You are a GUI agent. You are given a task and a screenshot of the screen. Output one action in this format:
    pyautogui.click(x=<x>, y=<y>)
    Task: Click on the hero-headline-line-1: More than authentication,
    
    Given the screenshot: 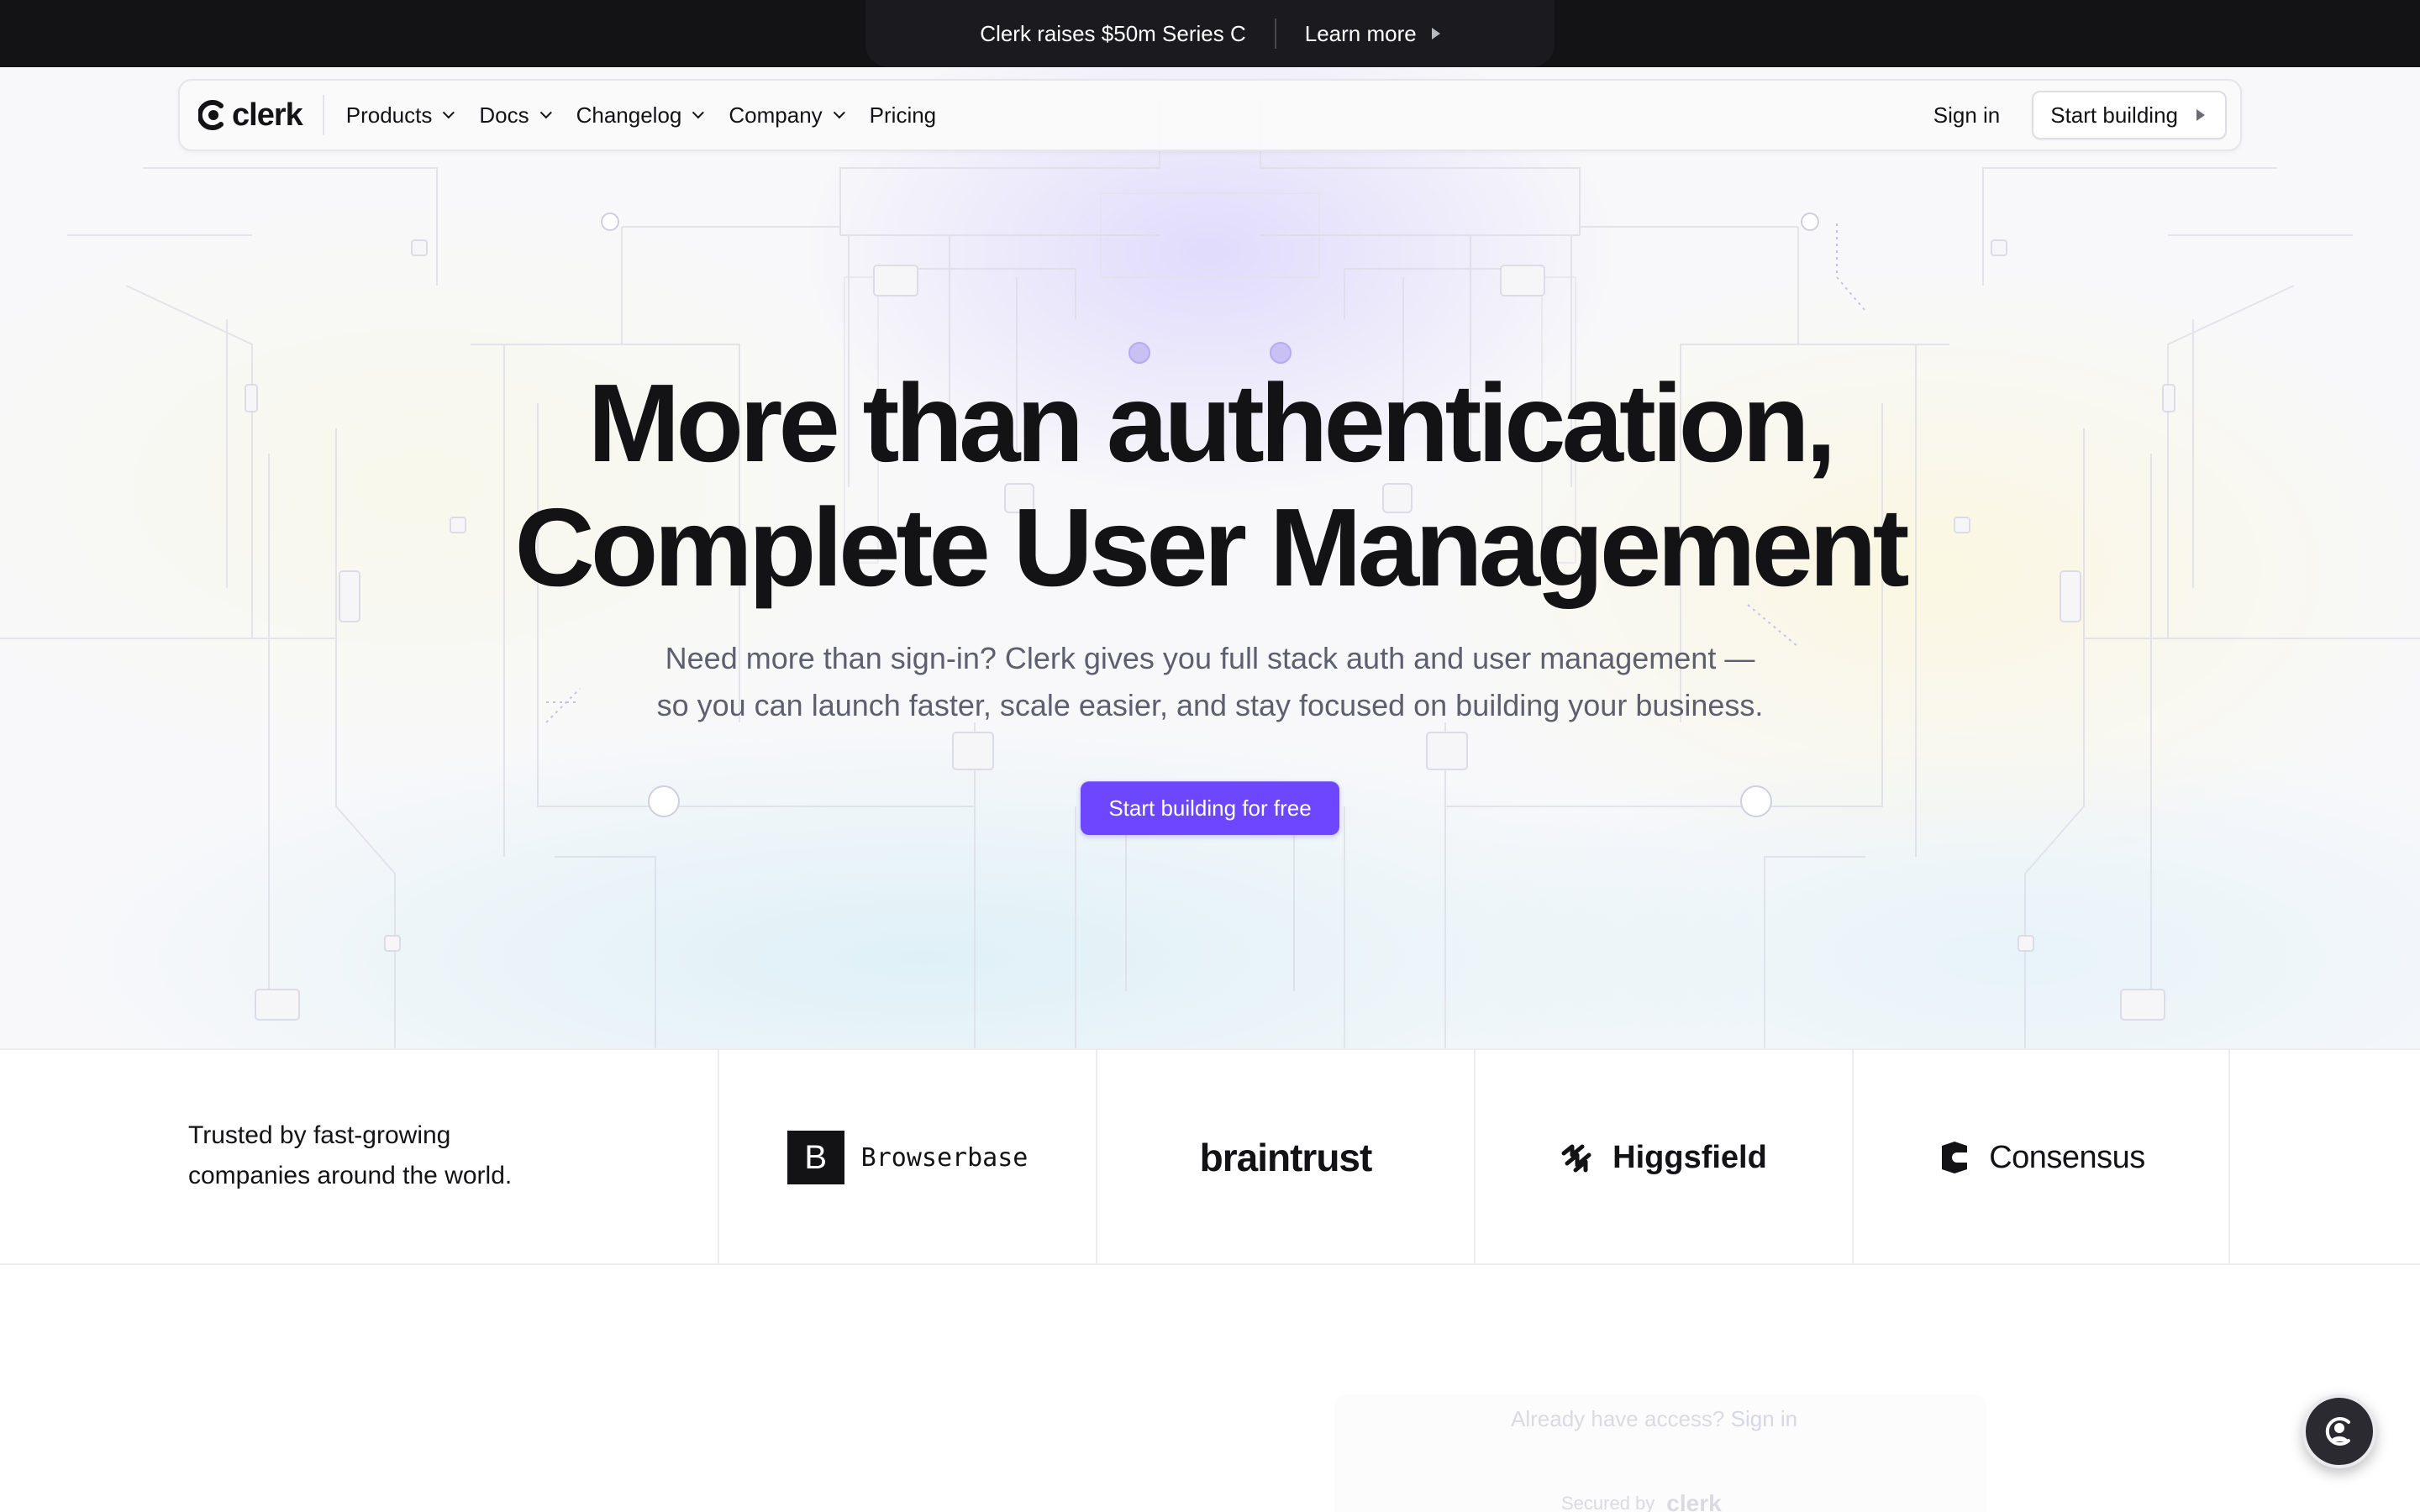 What is the action you would take?
    pyautogui.click(x=1211, y=423)
    